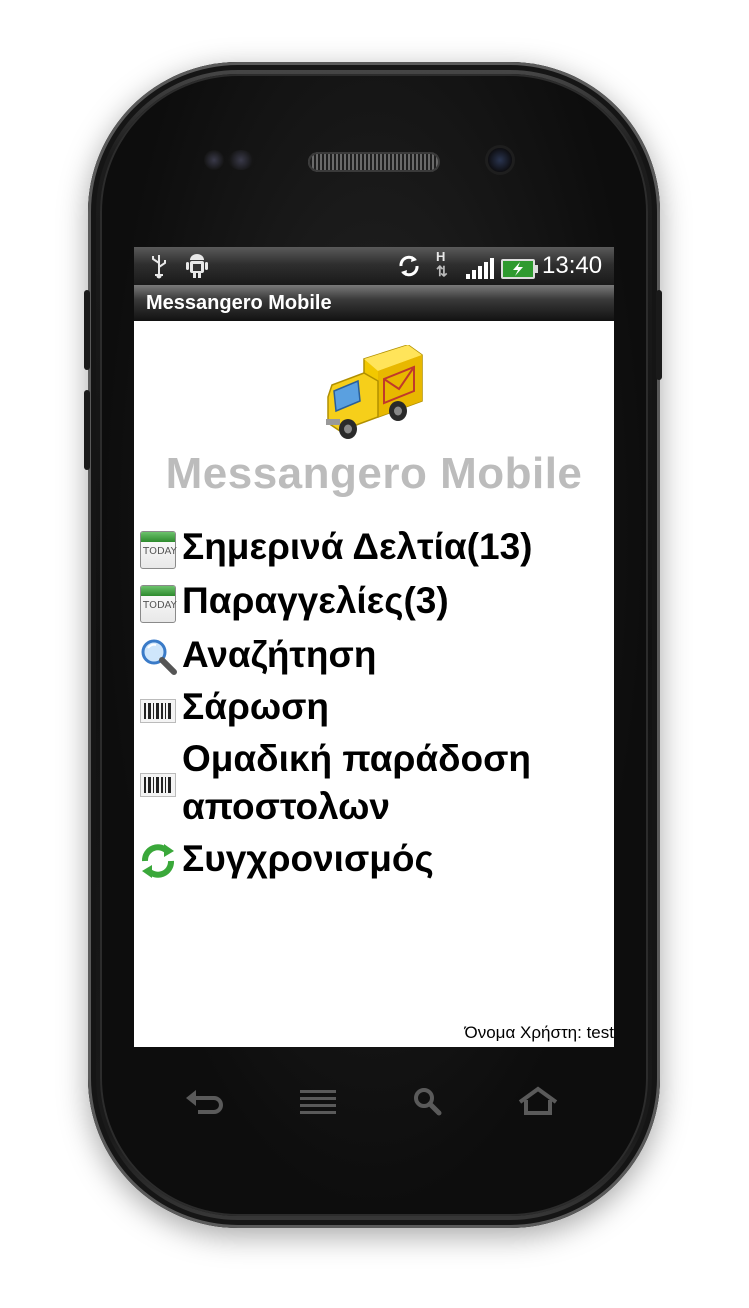 The width and height of the screenshot is (749, 1308). I want to click on menu-item-group-delivery: Ομαδική παράδοση αποστολων, so click(374, 783).